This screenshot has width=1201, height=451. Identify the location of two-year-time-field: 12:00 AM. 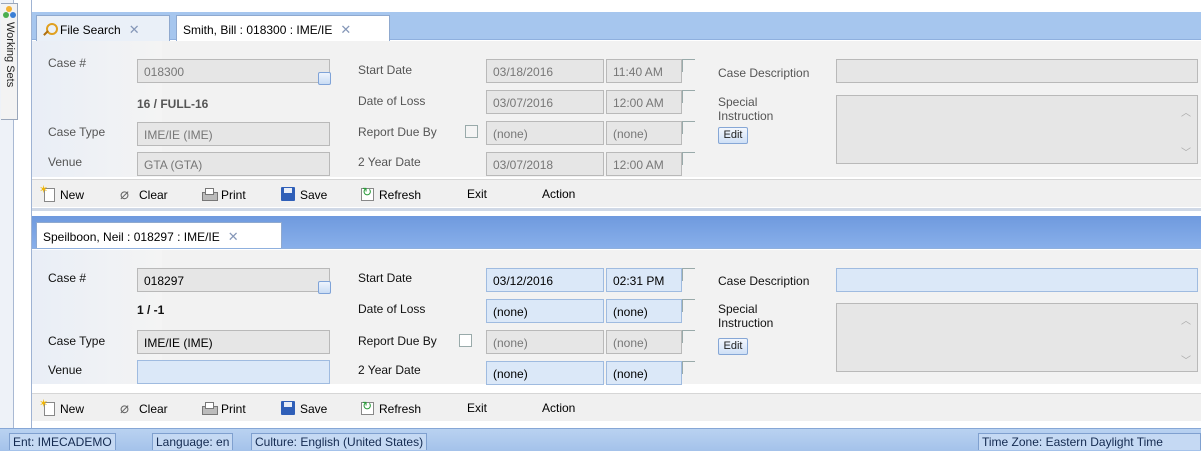
(644, 164).